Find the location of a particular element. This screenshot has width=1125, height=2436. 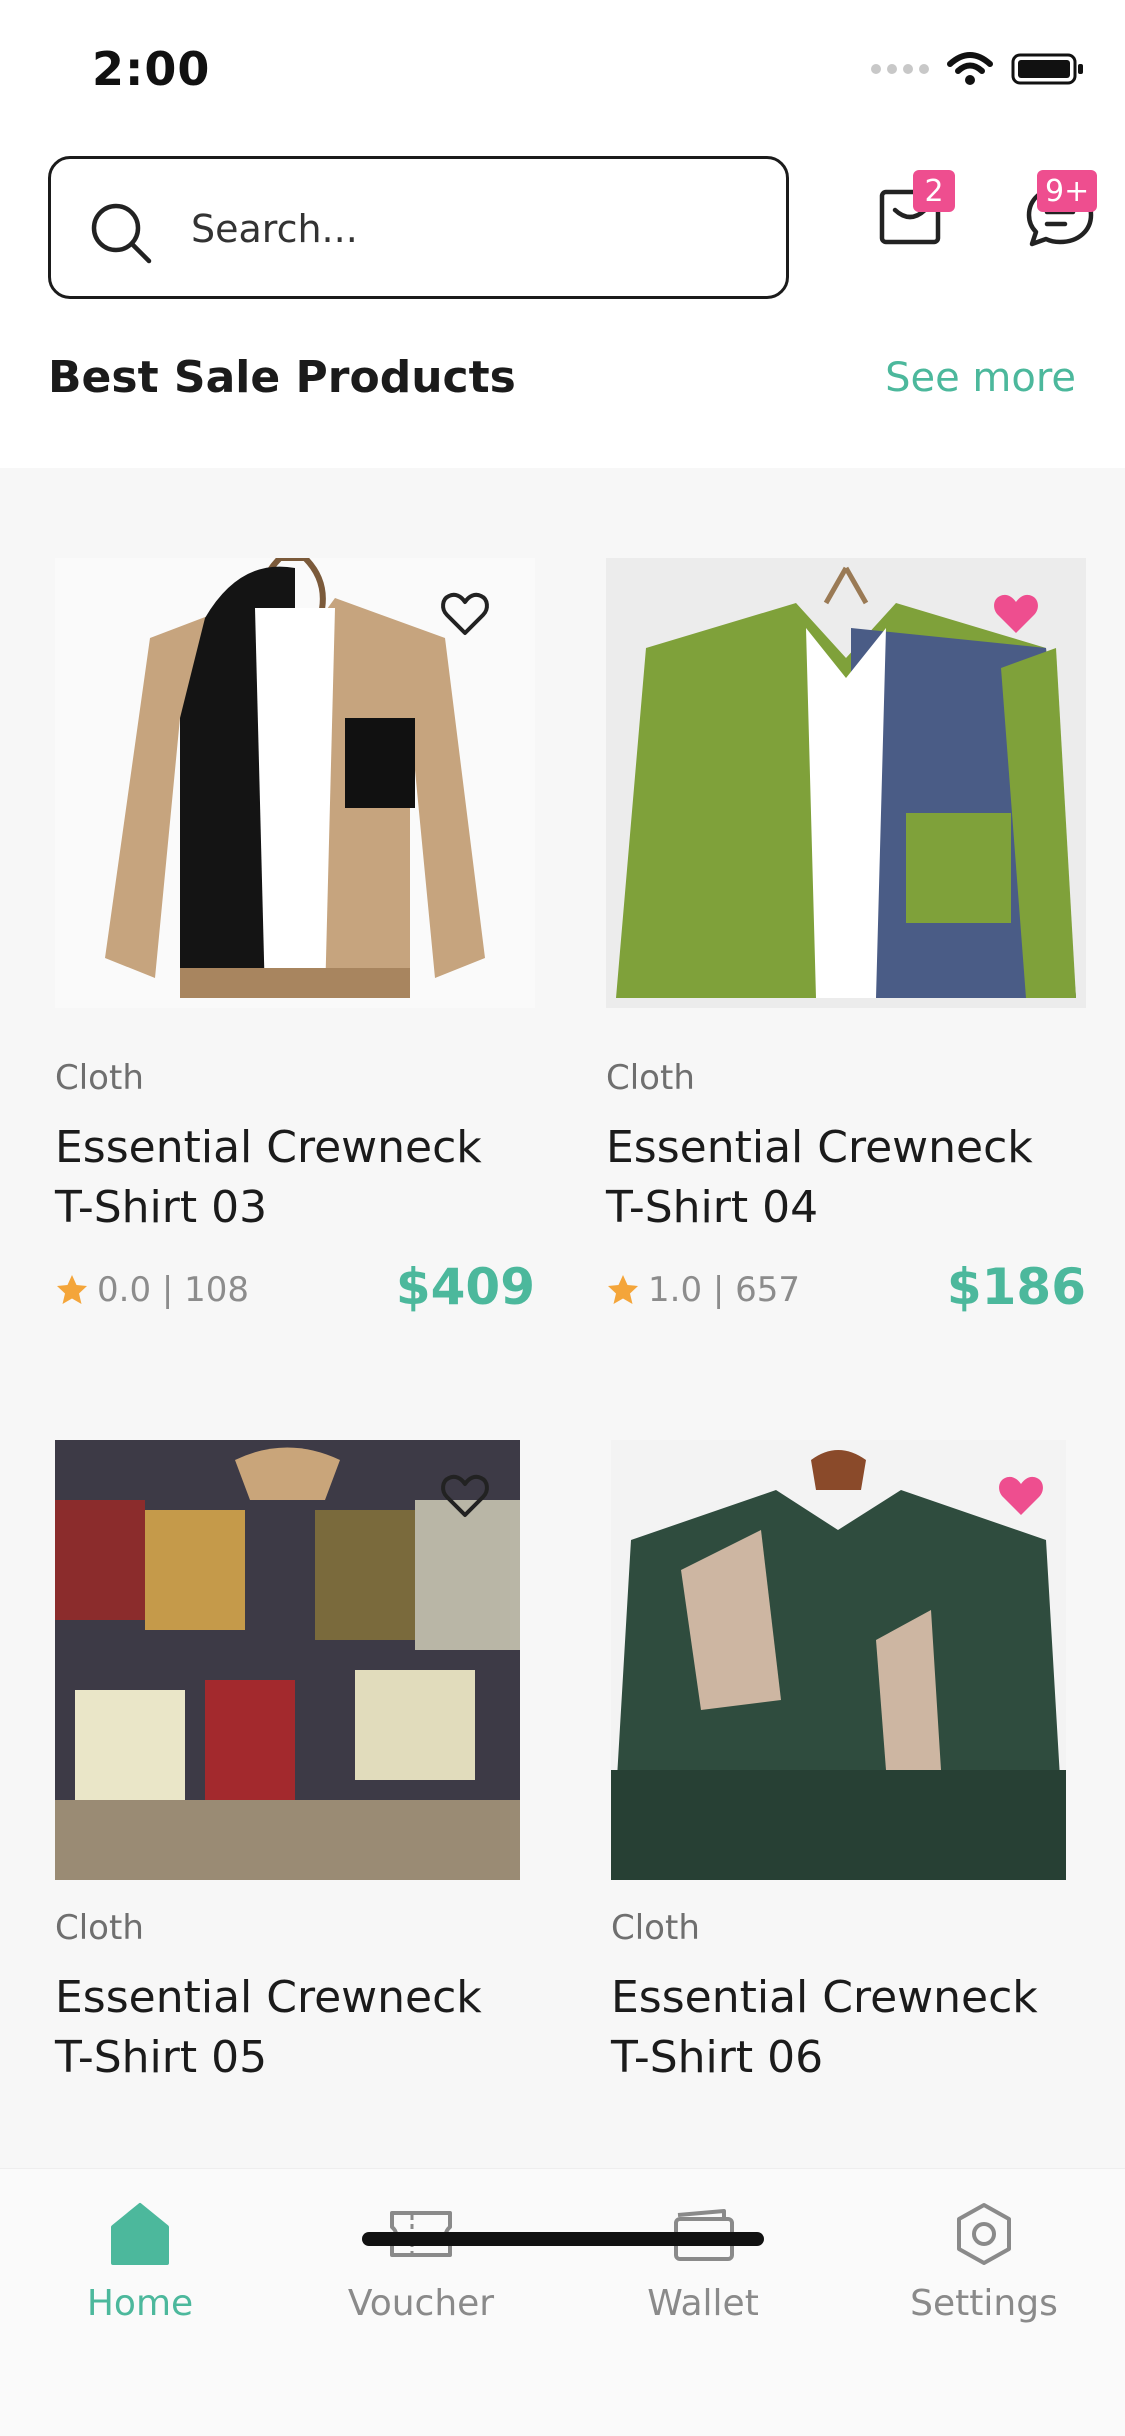

product-price: $186 is located at coordinates (1016, 1287).